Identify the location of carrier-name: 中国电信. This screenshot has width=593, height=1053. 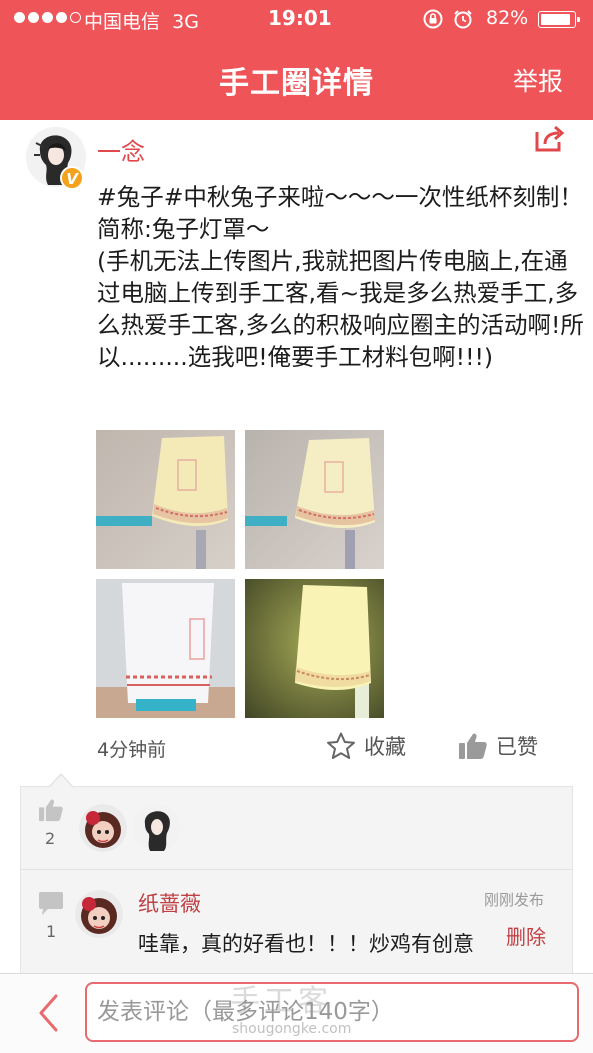
(122, 22).